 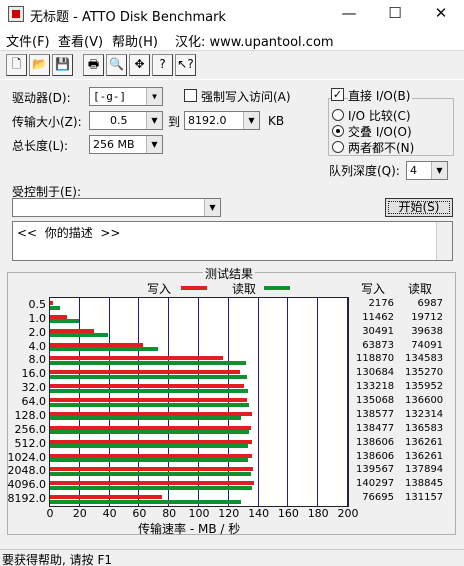 I want to click on print-icon: 🖶, so click(x=93, y=64).